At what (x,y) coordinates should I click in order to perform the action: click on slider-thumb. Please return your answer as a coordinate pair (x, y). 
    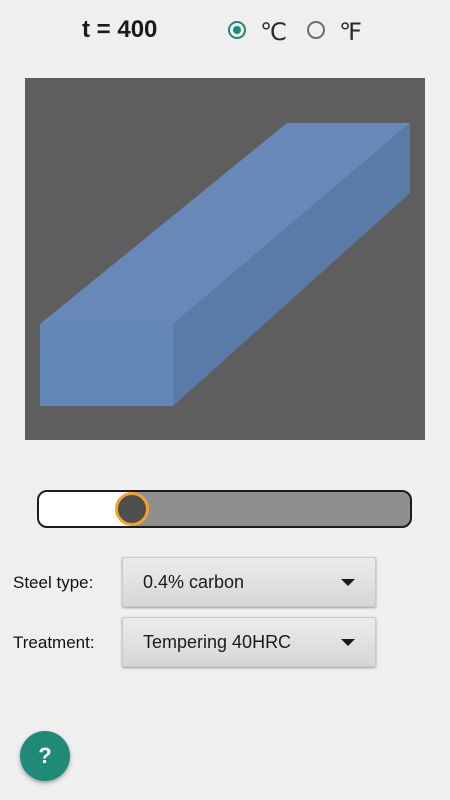
    Looking at the image, I should click on (132, 509).